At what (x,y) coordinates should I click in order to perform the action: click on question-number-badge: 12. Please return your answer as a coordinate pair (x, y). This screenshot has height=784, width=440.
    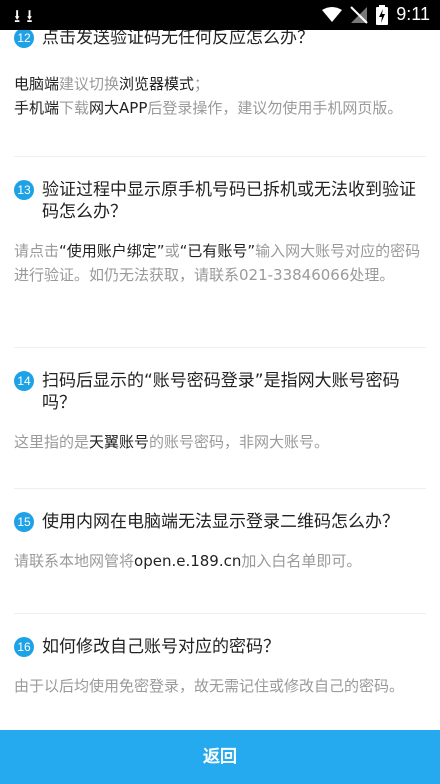
    Looking at the image, I should click on (24, 39).